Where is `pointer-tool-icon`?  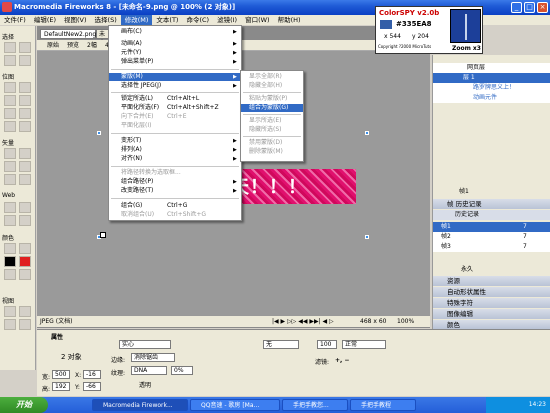
pointer-tool-icon is located at coordinates (10, 47).